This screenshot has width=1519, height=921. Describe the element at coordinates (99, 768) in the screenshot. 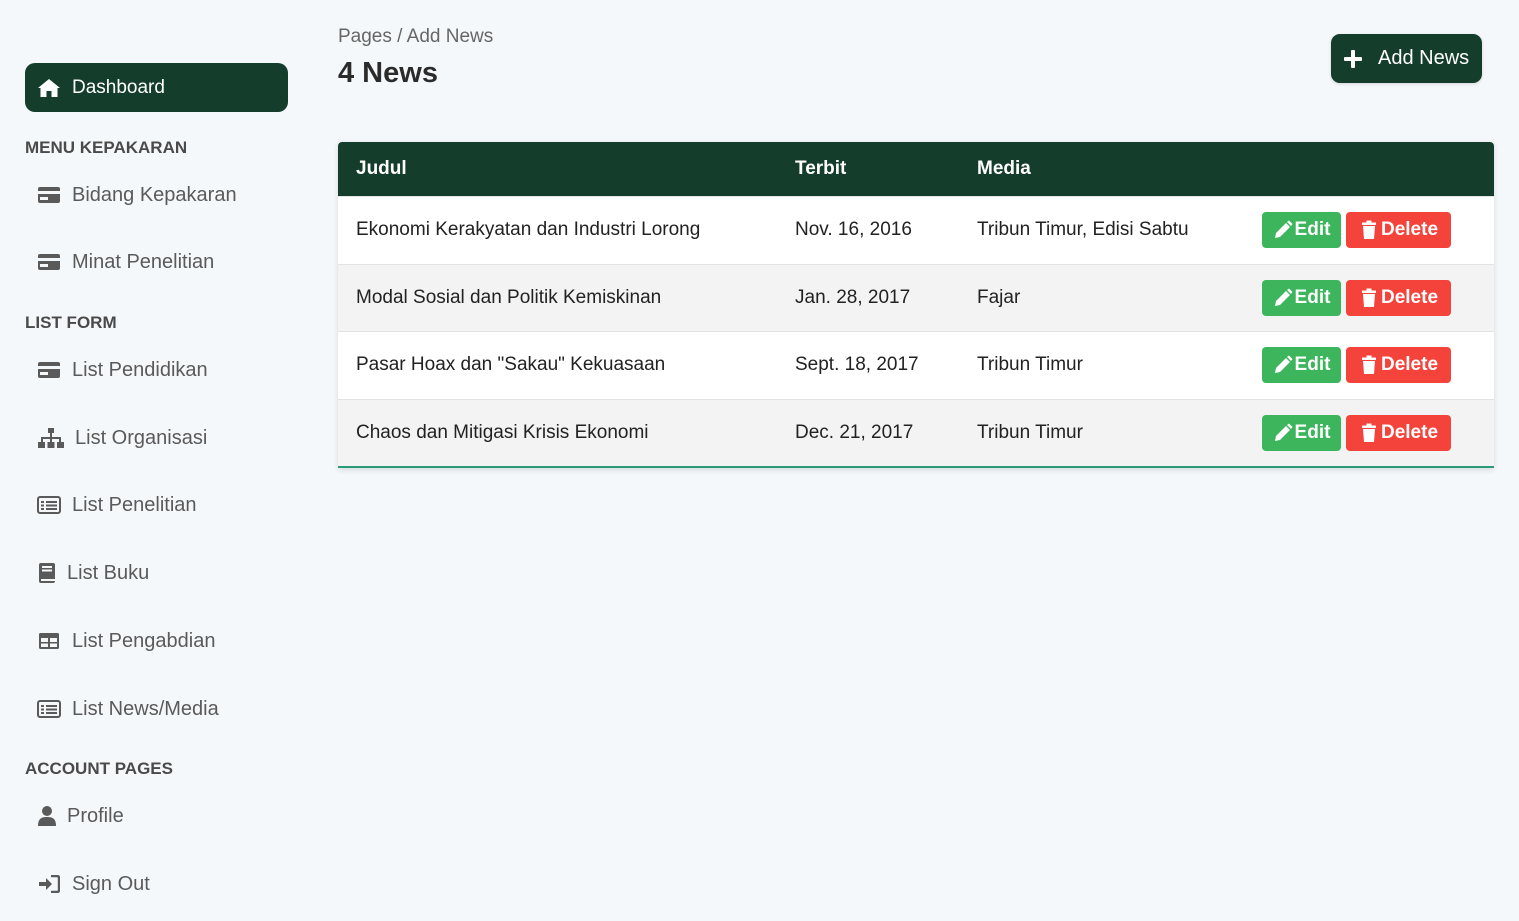

I see `section-title-account-pages: ACCOUNT PAGES` at that location.